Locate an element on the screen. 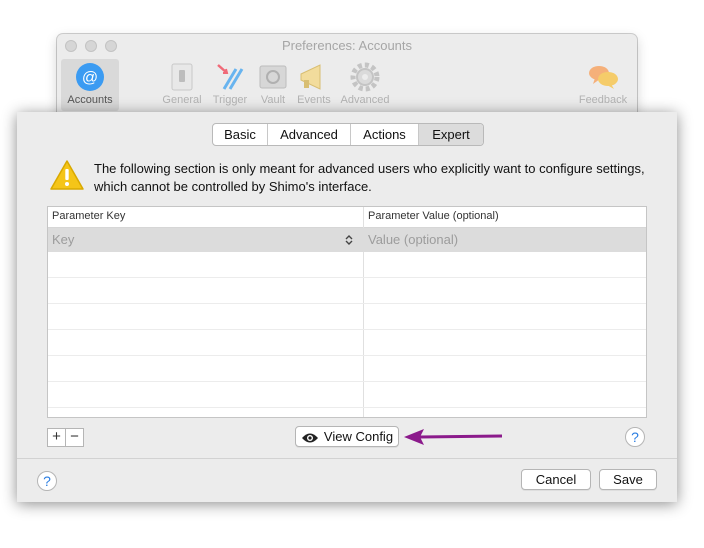 The height and width of the screenshot is (548, 704). speech-bubbles-icon is located at coordinates (603, 77).